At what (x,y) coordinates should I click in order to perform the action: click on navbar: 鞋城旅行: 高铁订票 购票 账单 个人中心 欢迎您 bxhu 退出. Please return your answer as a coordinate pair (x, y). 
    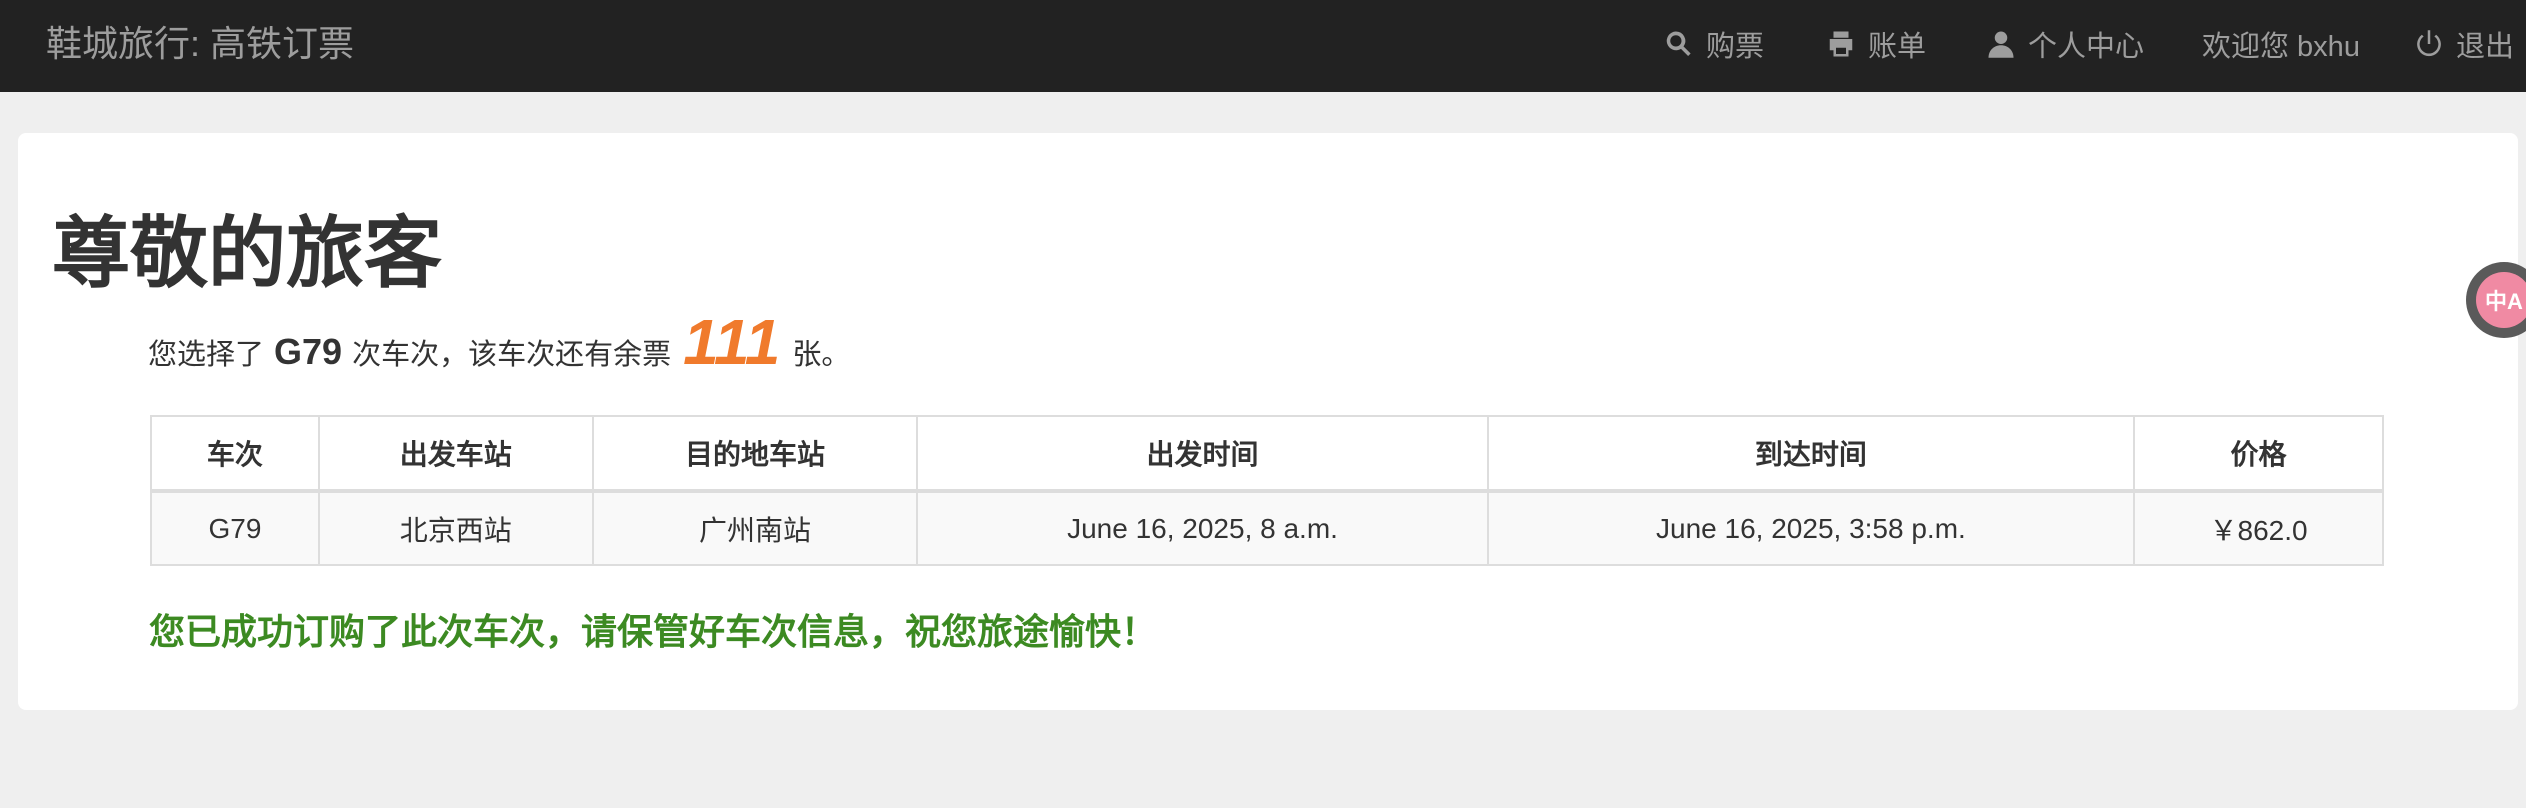
    Looking at the image, I should click on (1263, 46).